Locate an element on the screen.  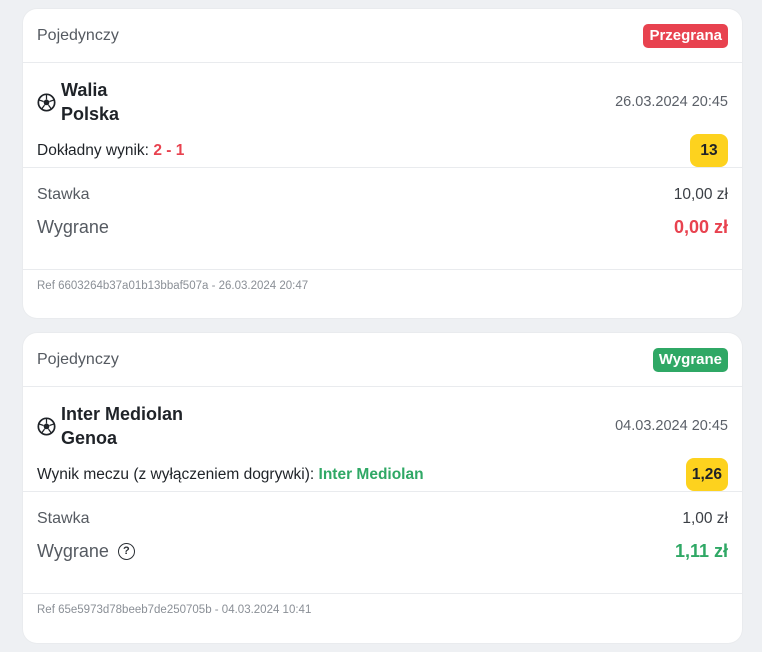
bet-card-header: Pojedynczy Wygrane is located at coordinates (382, 360).